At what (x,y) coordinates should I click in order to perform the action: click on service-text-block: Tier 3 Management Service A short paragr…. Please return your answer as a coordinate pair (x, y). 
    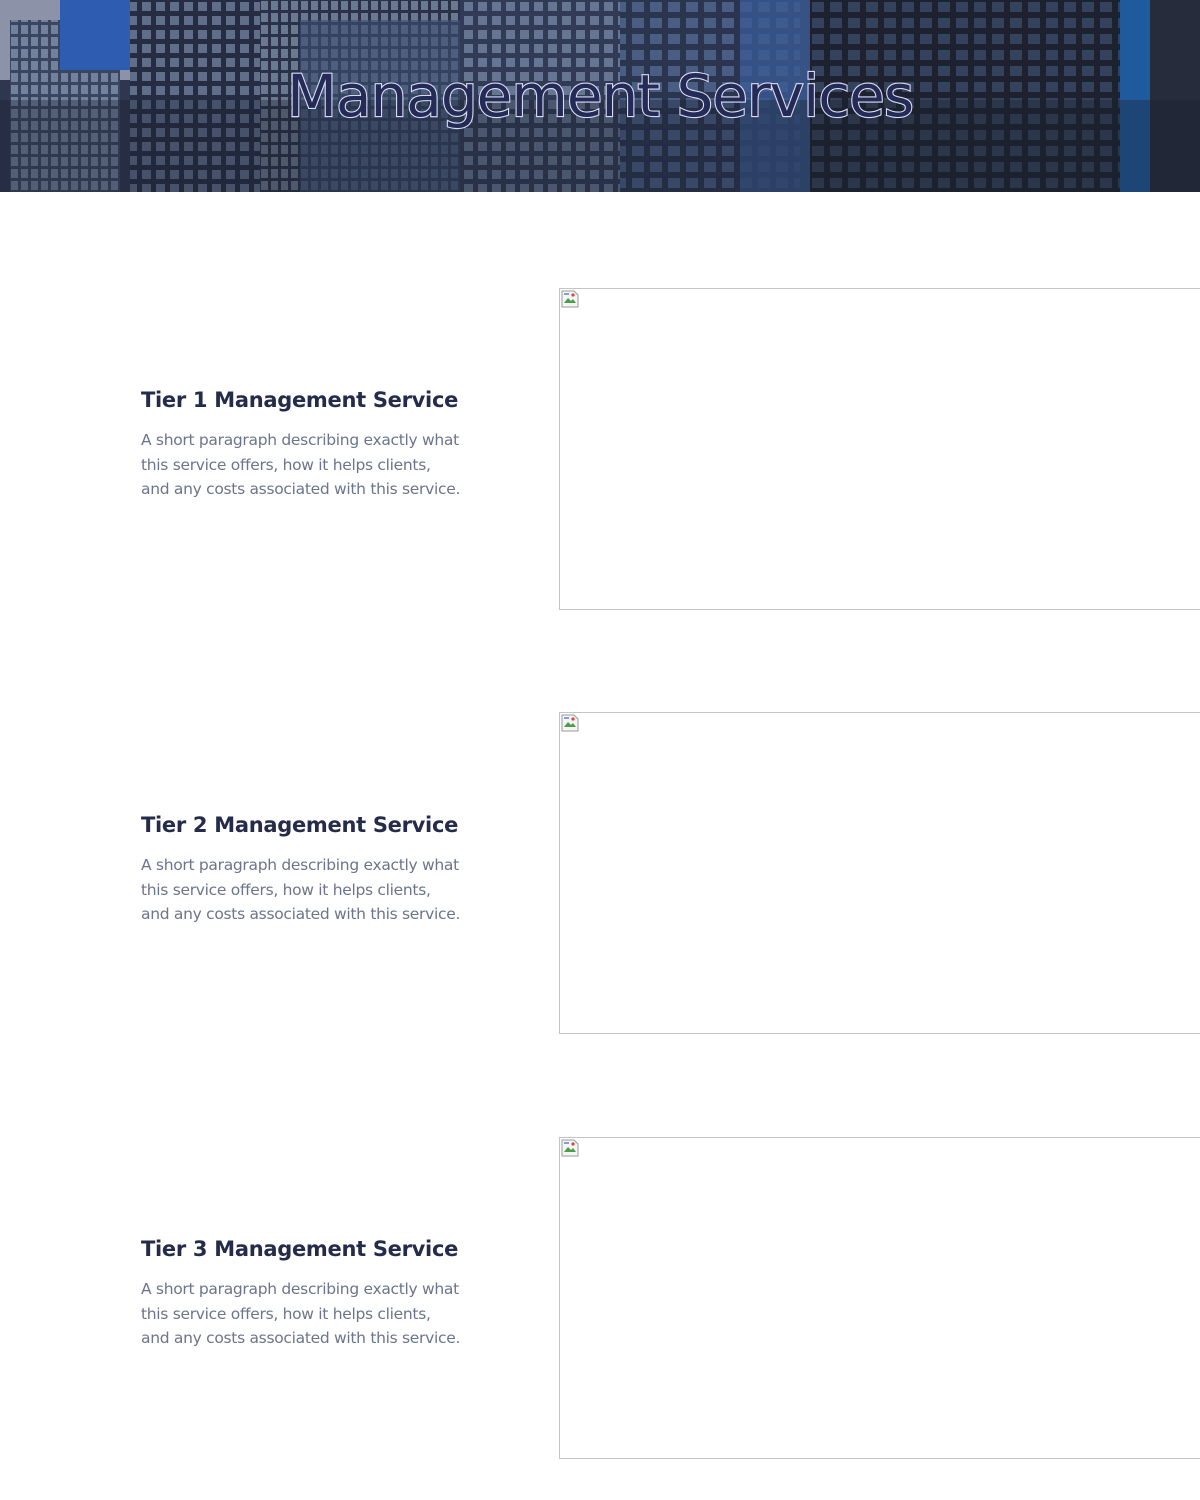
    Looking at the image, I should click on (301, 1293).